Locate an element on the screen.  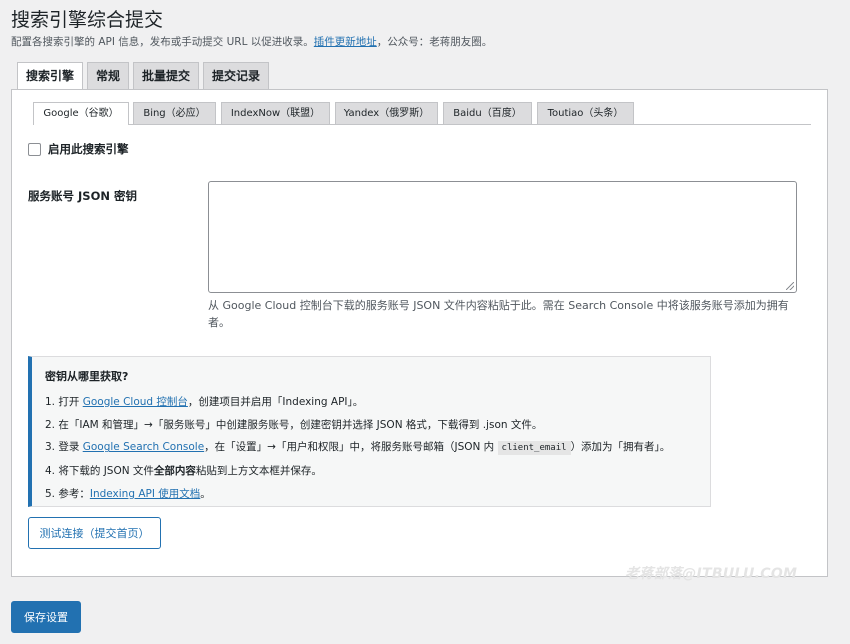
step3-suffix: ）添加为「拥有者」。 is located at coordinates (620, 447).